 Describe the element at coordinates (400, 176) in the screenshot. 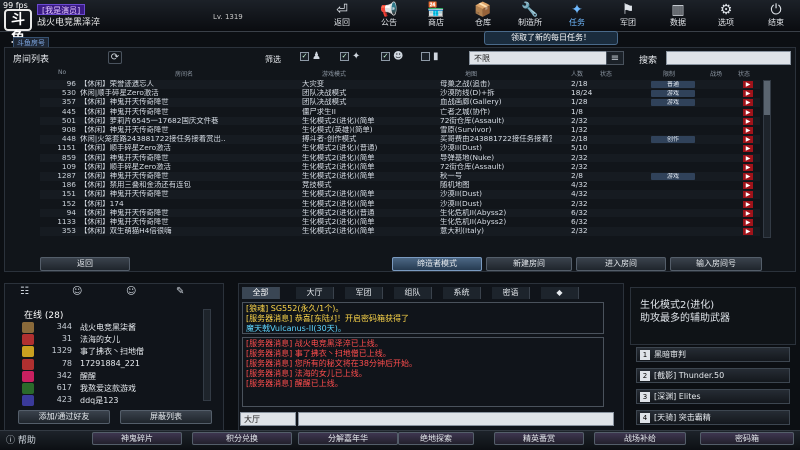

I see `table-row: 1287 【休闲】神鬼开天传奇降世 生化模式2(进化)(简单 秋一号 2/8 游戏 ▶` at that location.